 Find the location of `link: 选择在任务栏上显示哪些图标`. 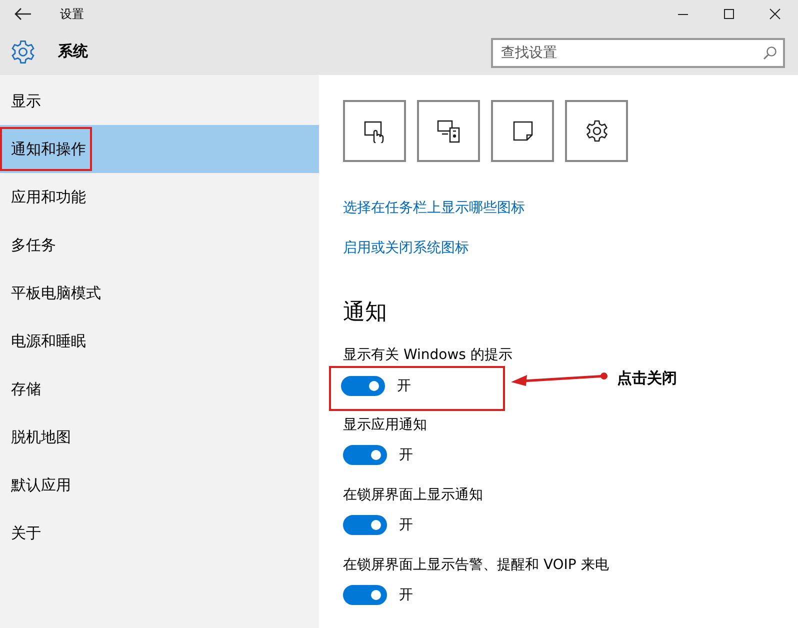

link: 选择在任务栏上显示哪些图标 is located at coordinates (434, 208).